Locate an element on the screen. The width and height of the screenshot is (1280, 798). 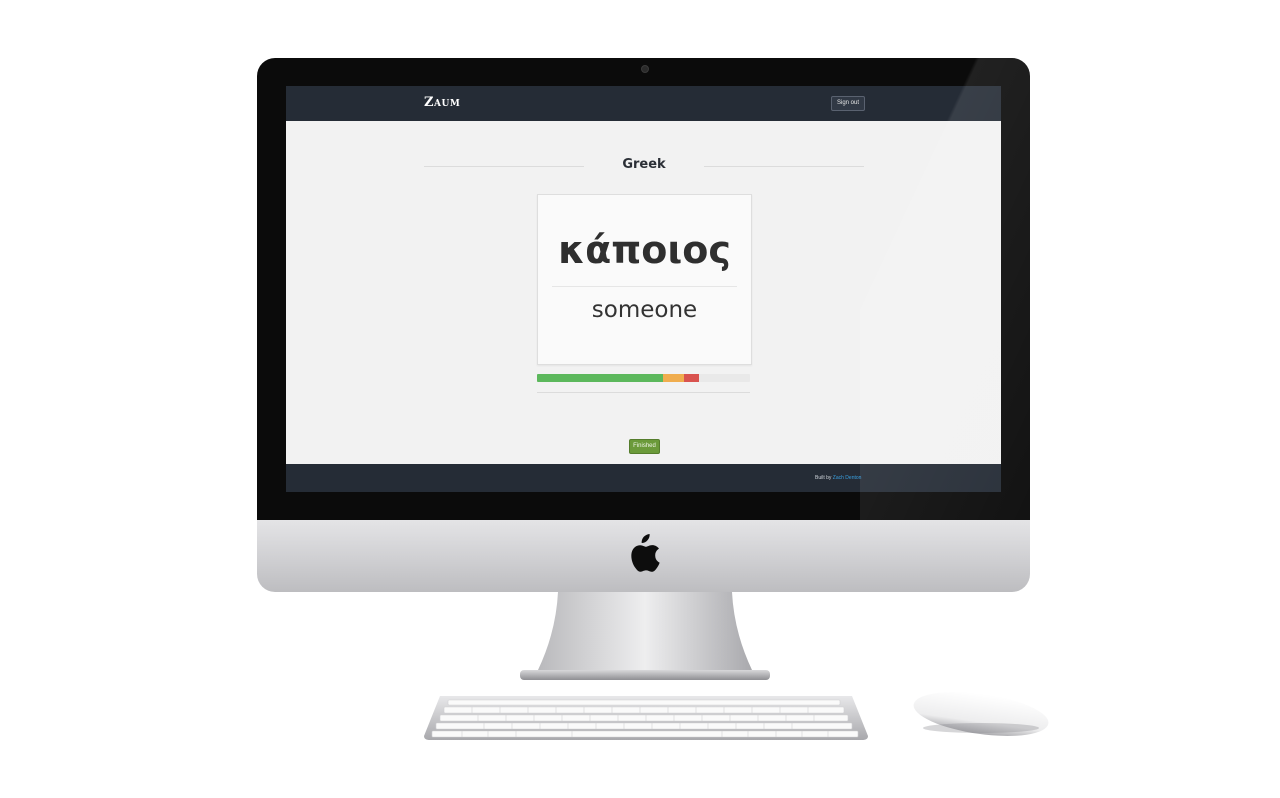
title-row: Greek is located at coordinates (644, 166).